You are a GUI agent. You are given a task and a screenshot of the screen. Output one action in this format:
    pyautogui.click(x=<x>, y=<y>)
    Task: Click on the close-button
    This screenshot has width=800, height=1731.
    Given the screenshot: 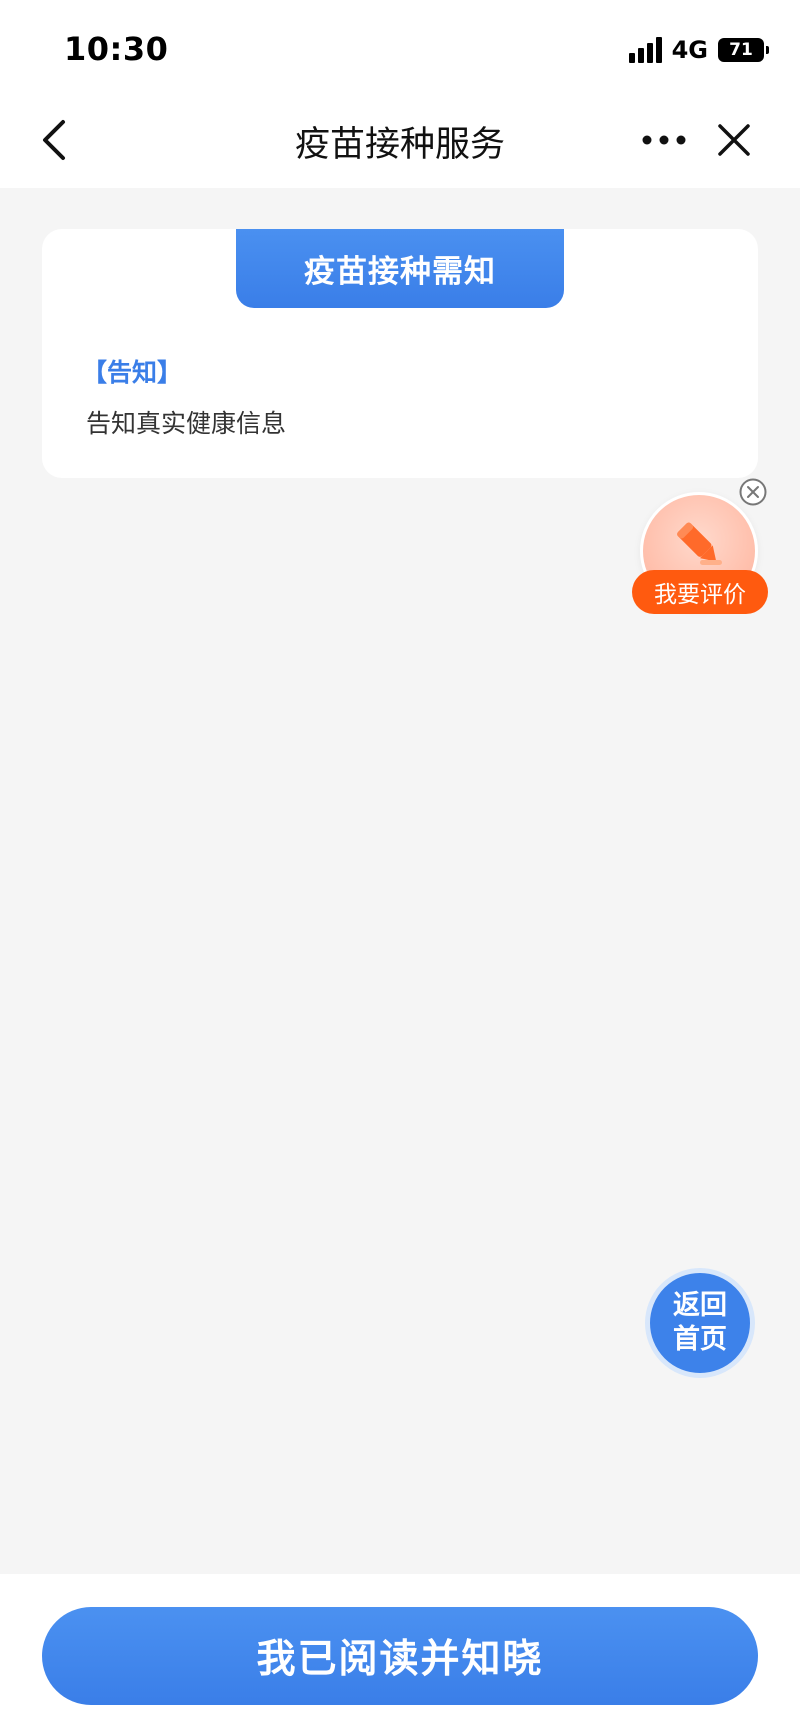 What is the action you would take?
    pyautogui.click(x=734, y=140)
    